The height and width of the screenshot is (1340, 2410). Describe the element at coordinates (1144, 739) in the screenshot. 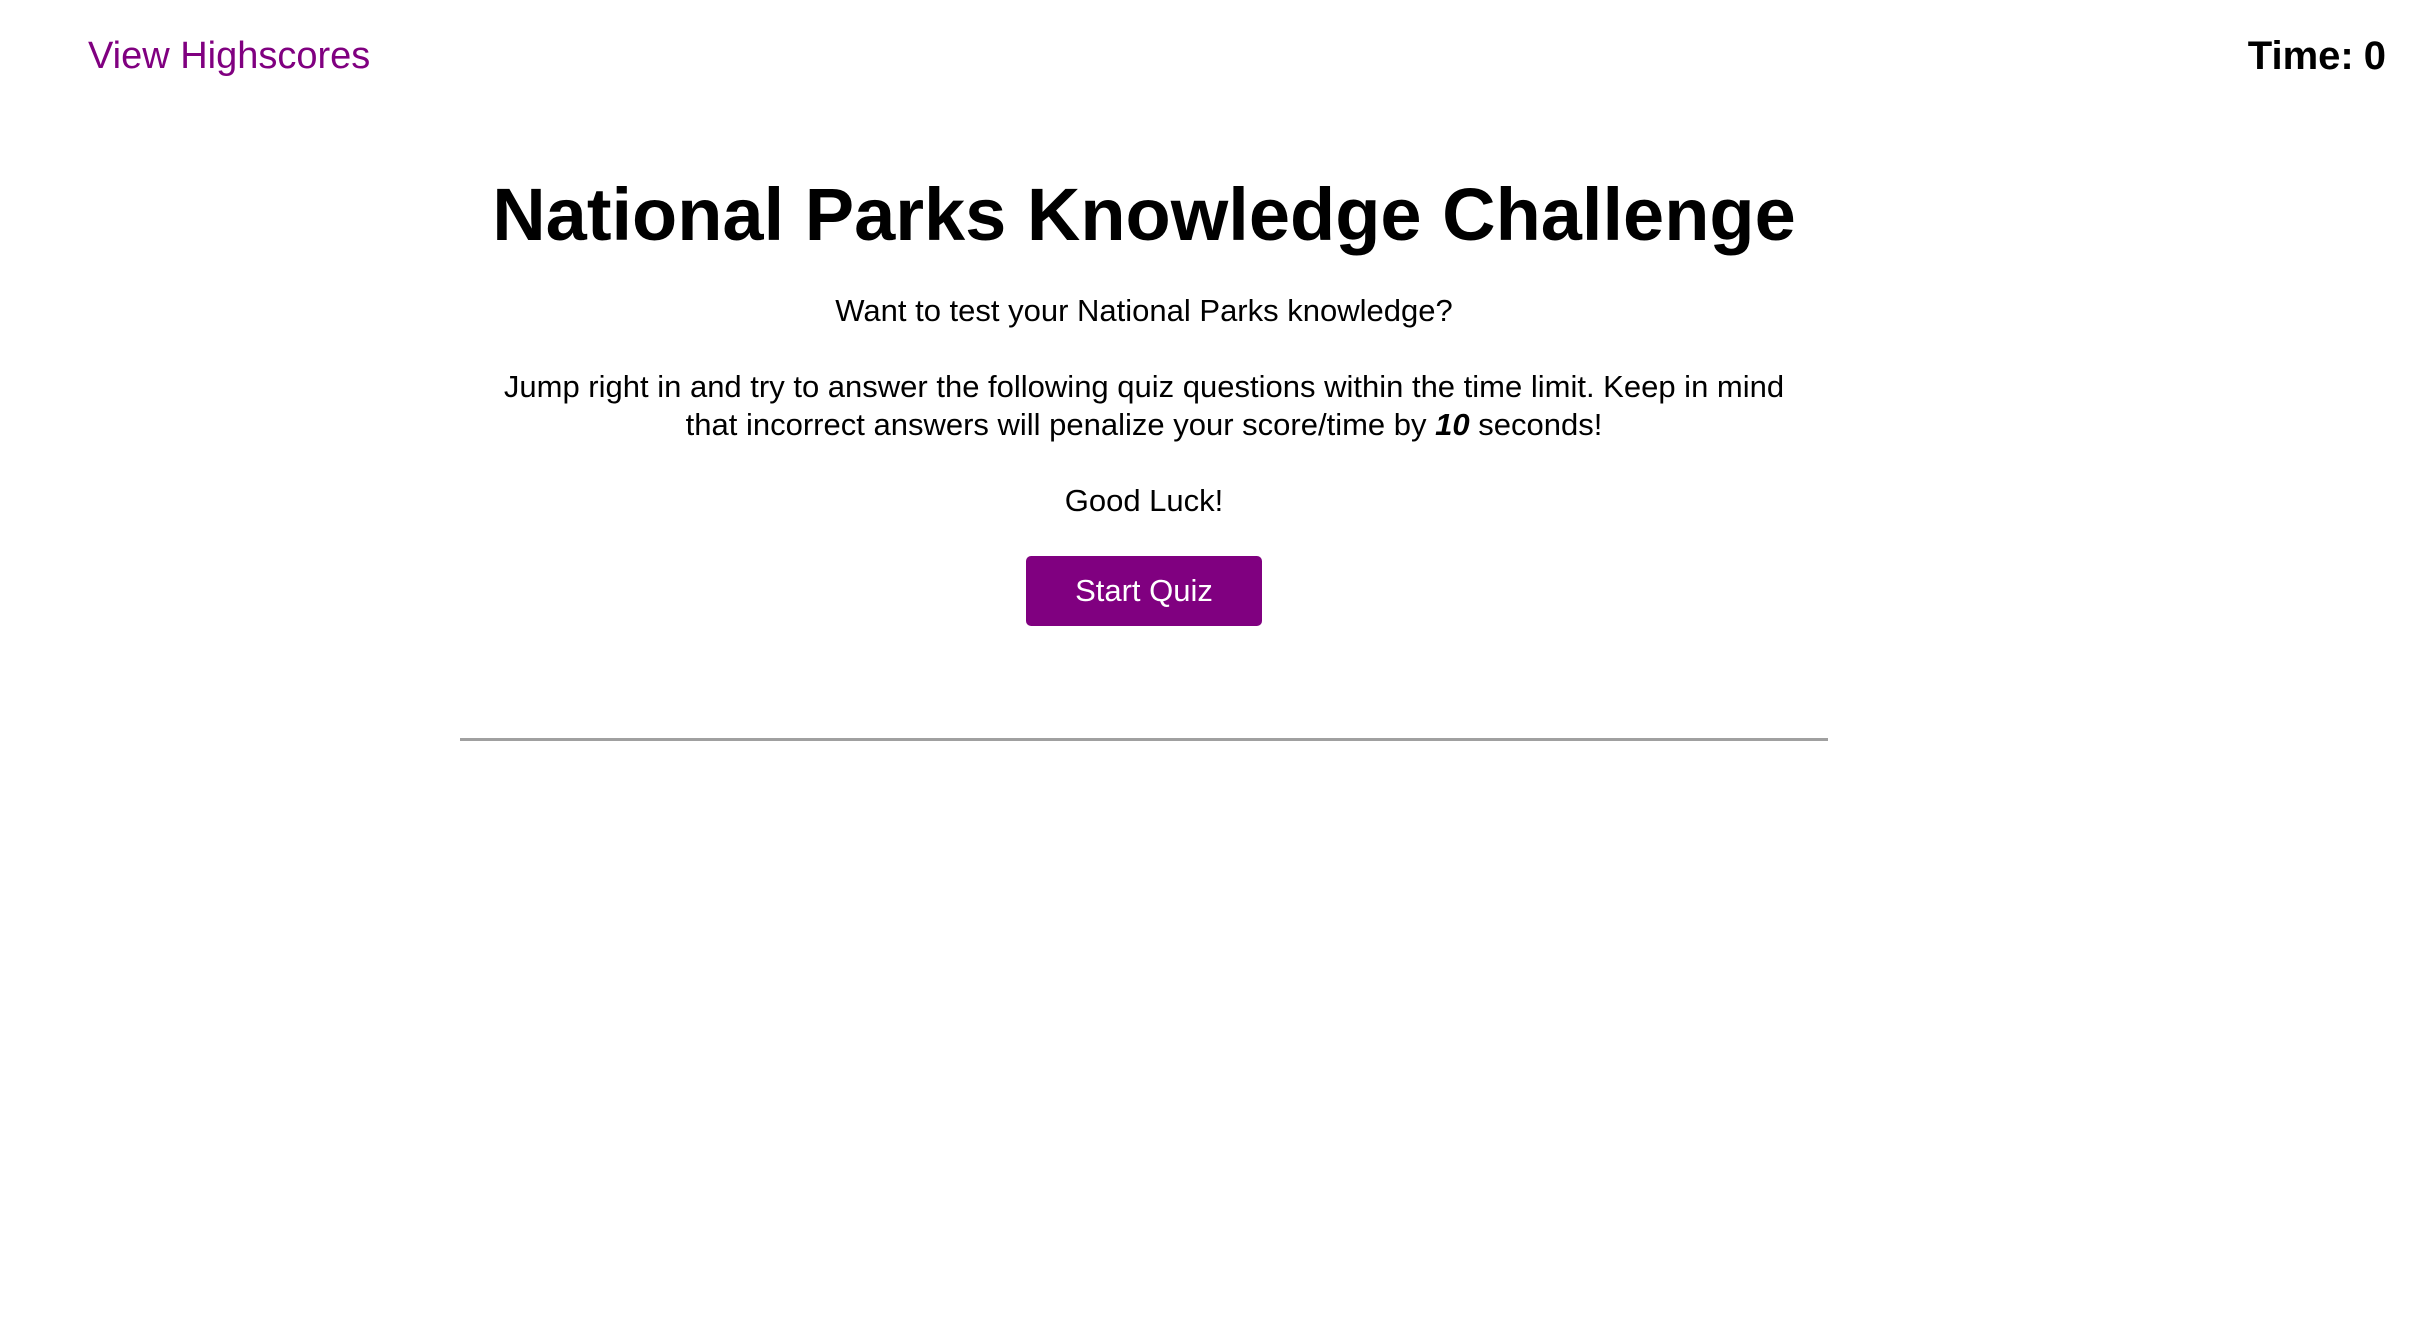

I see `section-divider` at that location.